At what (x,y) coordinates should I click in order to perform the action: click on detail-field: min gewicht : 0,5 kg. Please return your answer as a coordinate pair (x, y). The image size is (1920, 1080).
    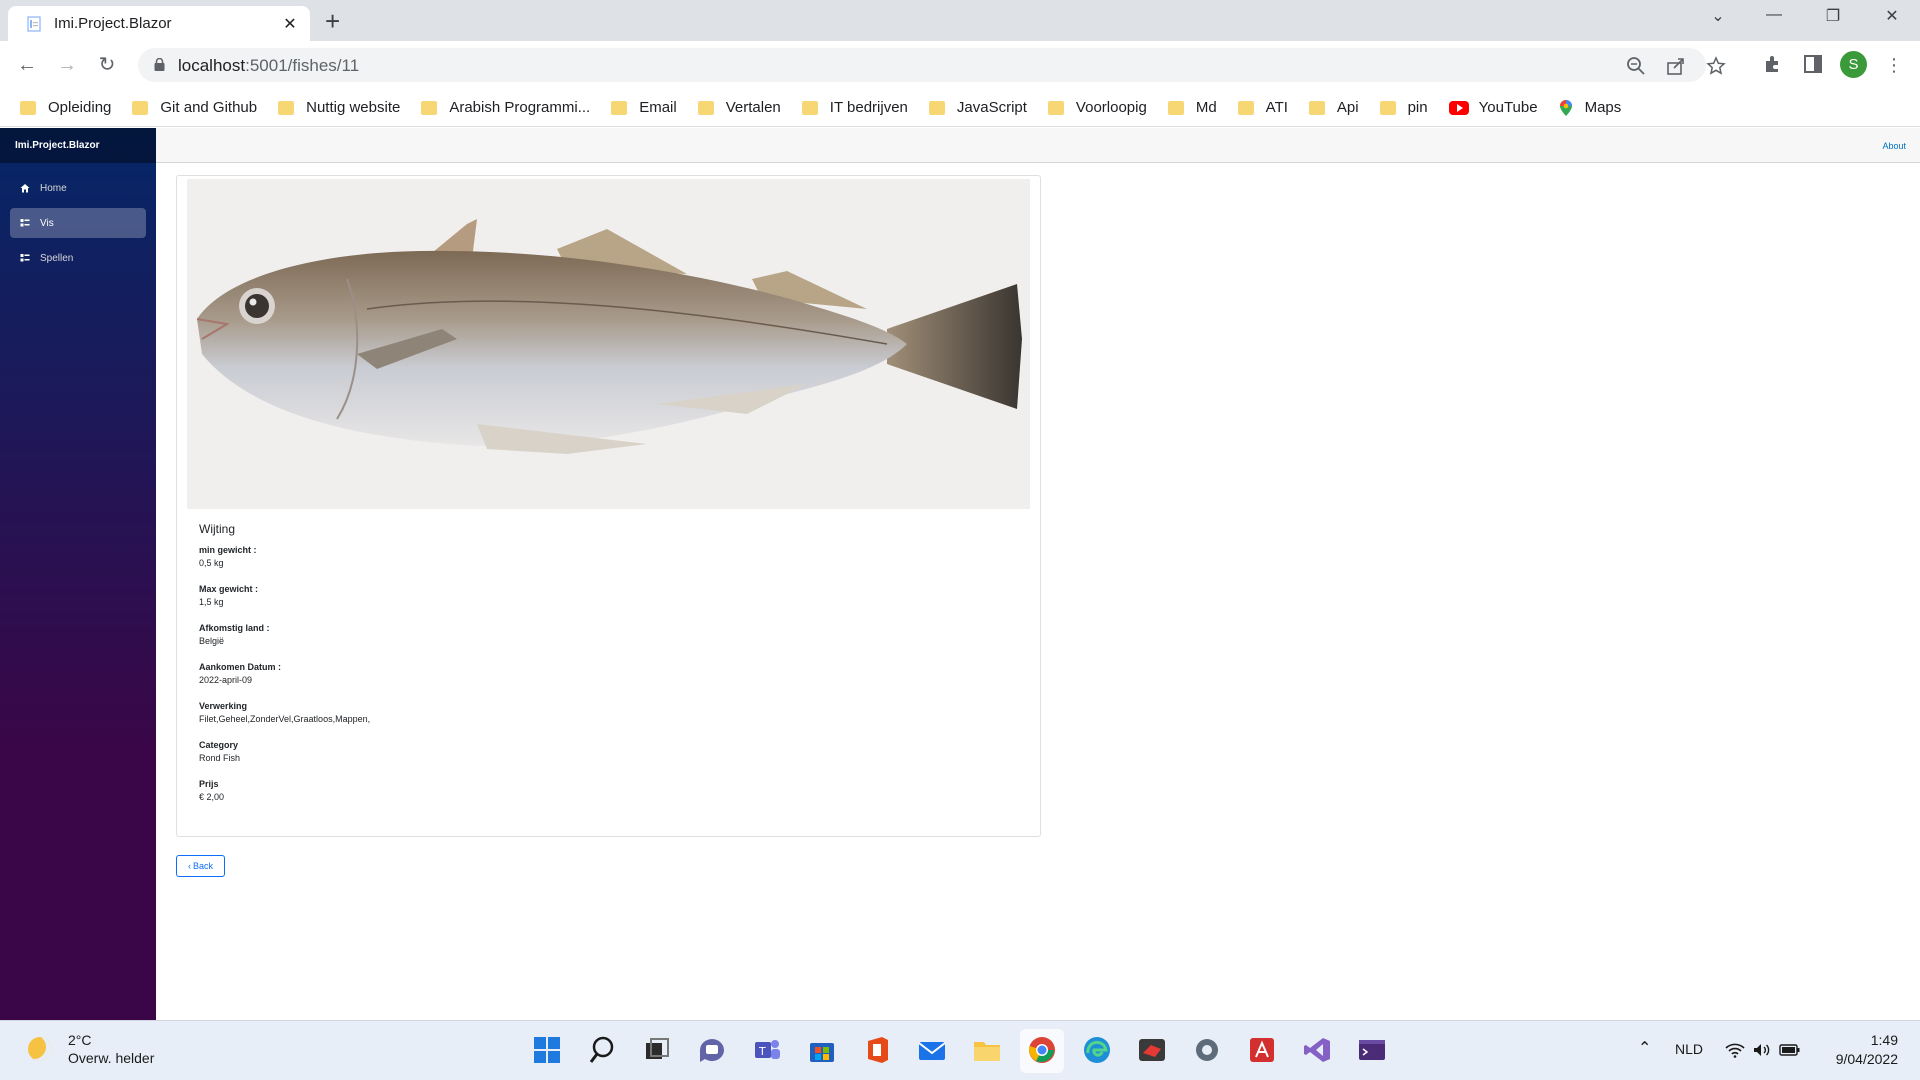
    Looking at the image, I should click on (284, 557).